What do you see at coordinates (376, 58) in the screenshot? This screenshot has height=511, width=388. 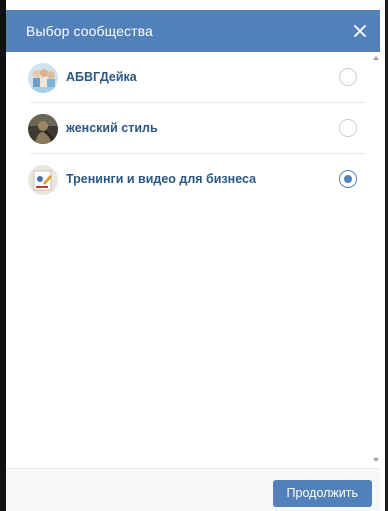 I see `scroll-up-icon` at bounding box center [376, 58].